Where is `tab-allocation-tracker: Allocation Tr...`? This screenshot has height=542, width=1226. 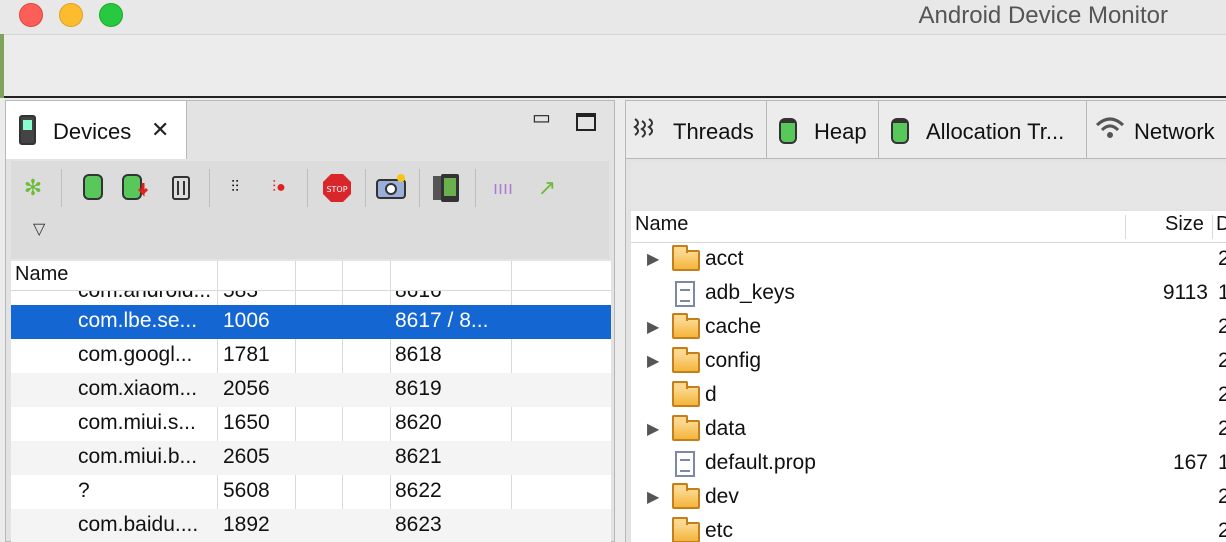
tab-allocation-tracker: Allocation Tr... is located at coordinates (983, 130).